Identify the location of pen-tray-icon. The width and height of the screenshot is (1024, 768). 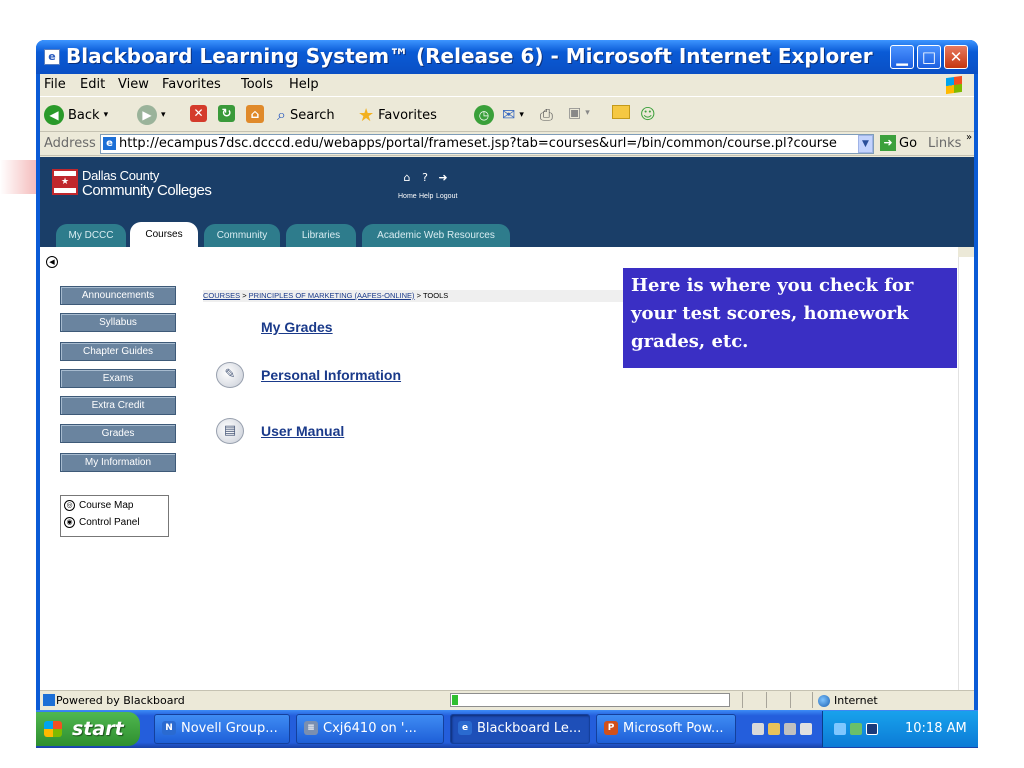
(758, 729).